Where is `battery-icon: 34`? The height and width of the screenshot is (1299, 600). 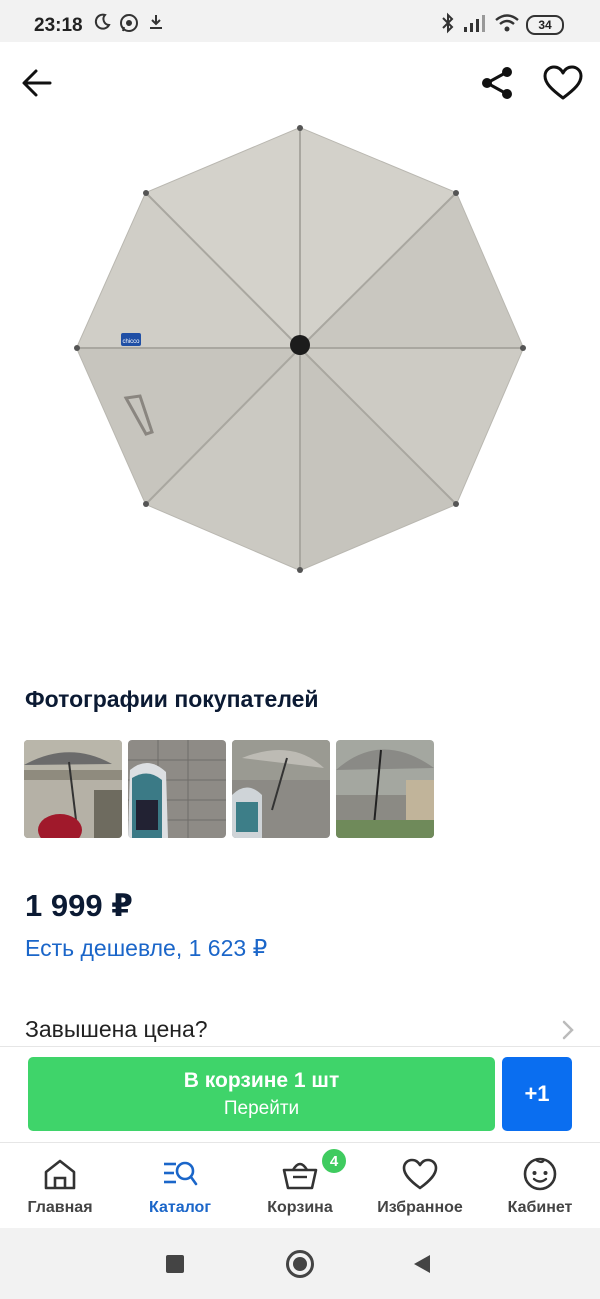 battery-icon: 34 is located at coordinates (545, 25).